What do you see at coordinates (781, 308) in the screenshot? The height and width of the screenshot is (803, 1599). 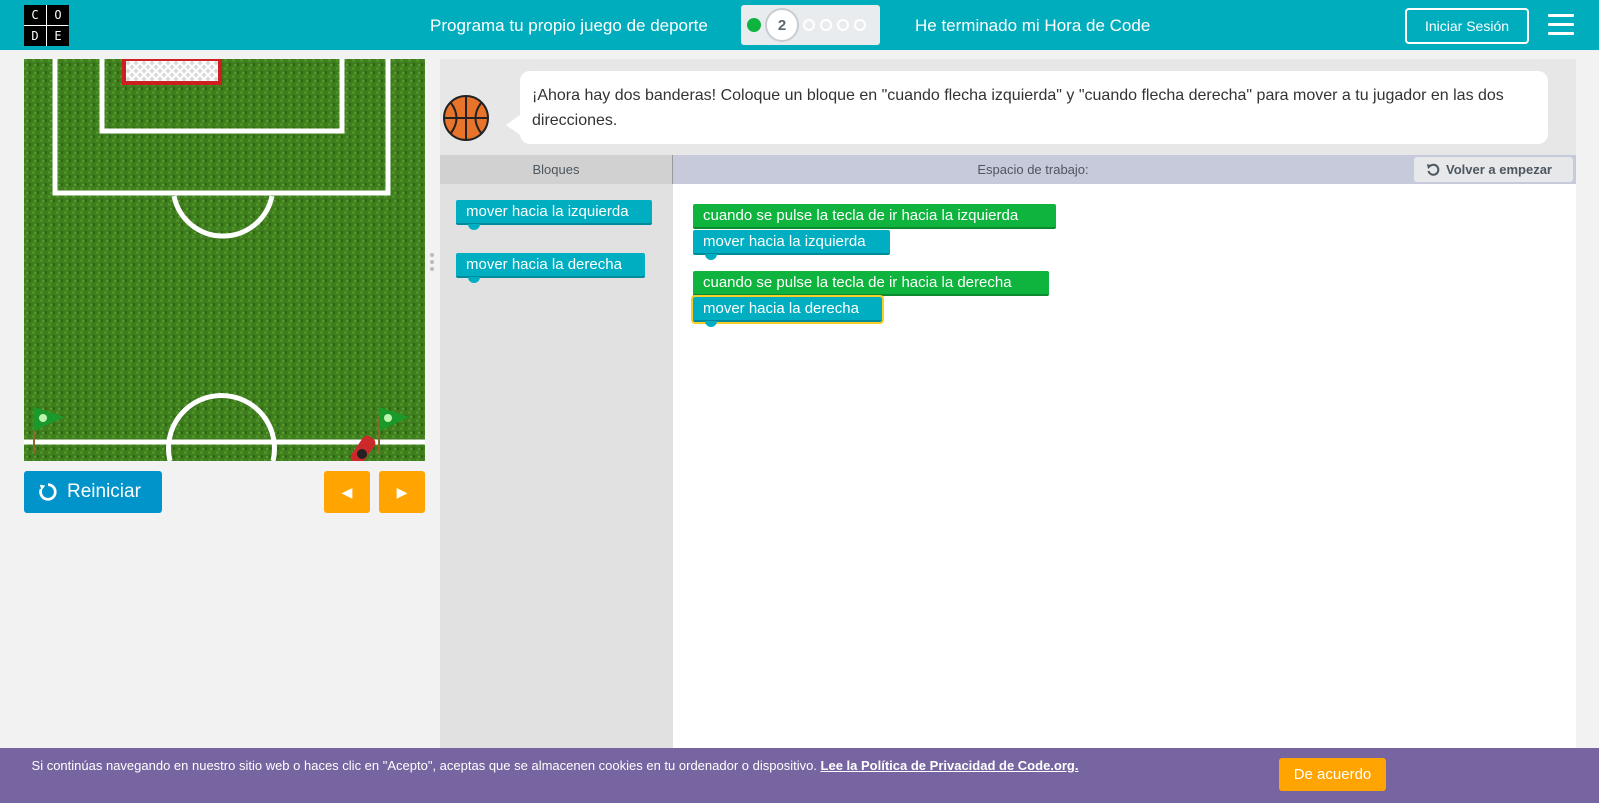 I see `action-block-label: mover hacia la derecha` at bounding box center [781, 308].